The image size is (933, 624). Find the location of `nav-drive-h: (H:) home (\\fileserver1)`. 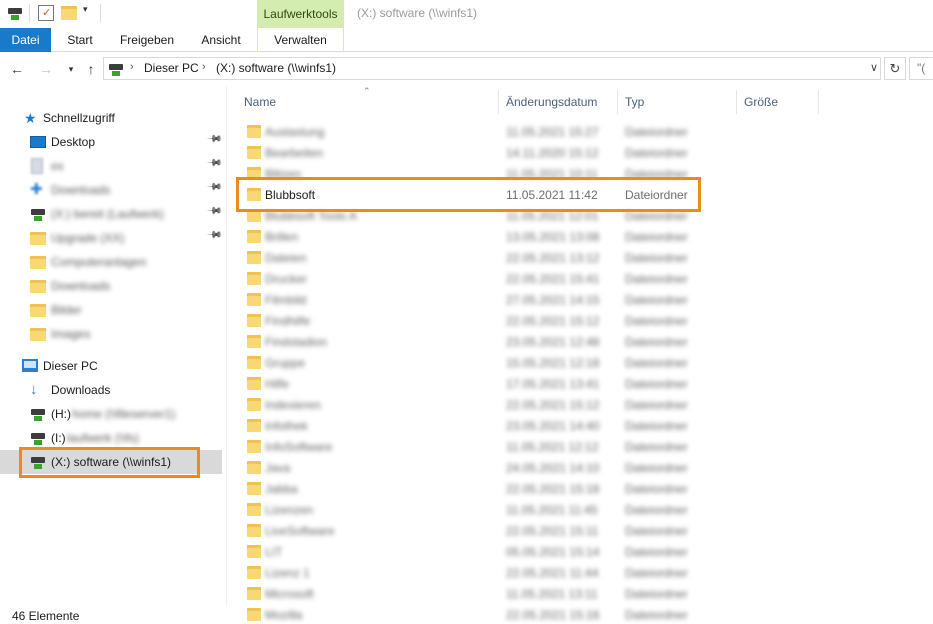

nav-drive-h: (H:) home (\\fileserver1) is located at coordinates (111, 414).